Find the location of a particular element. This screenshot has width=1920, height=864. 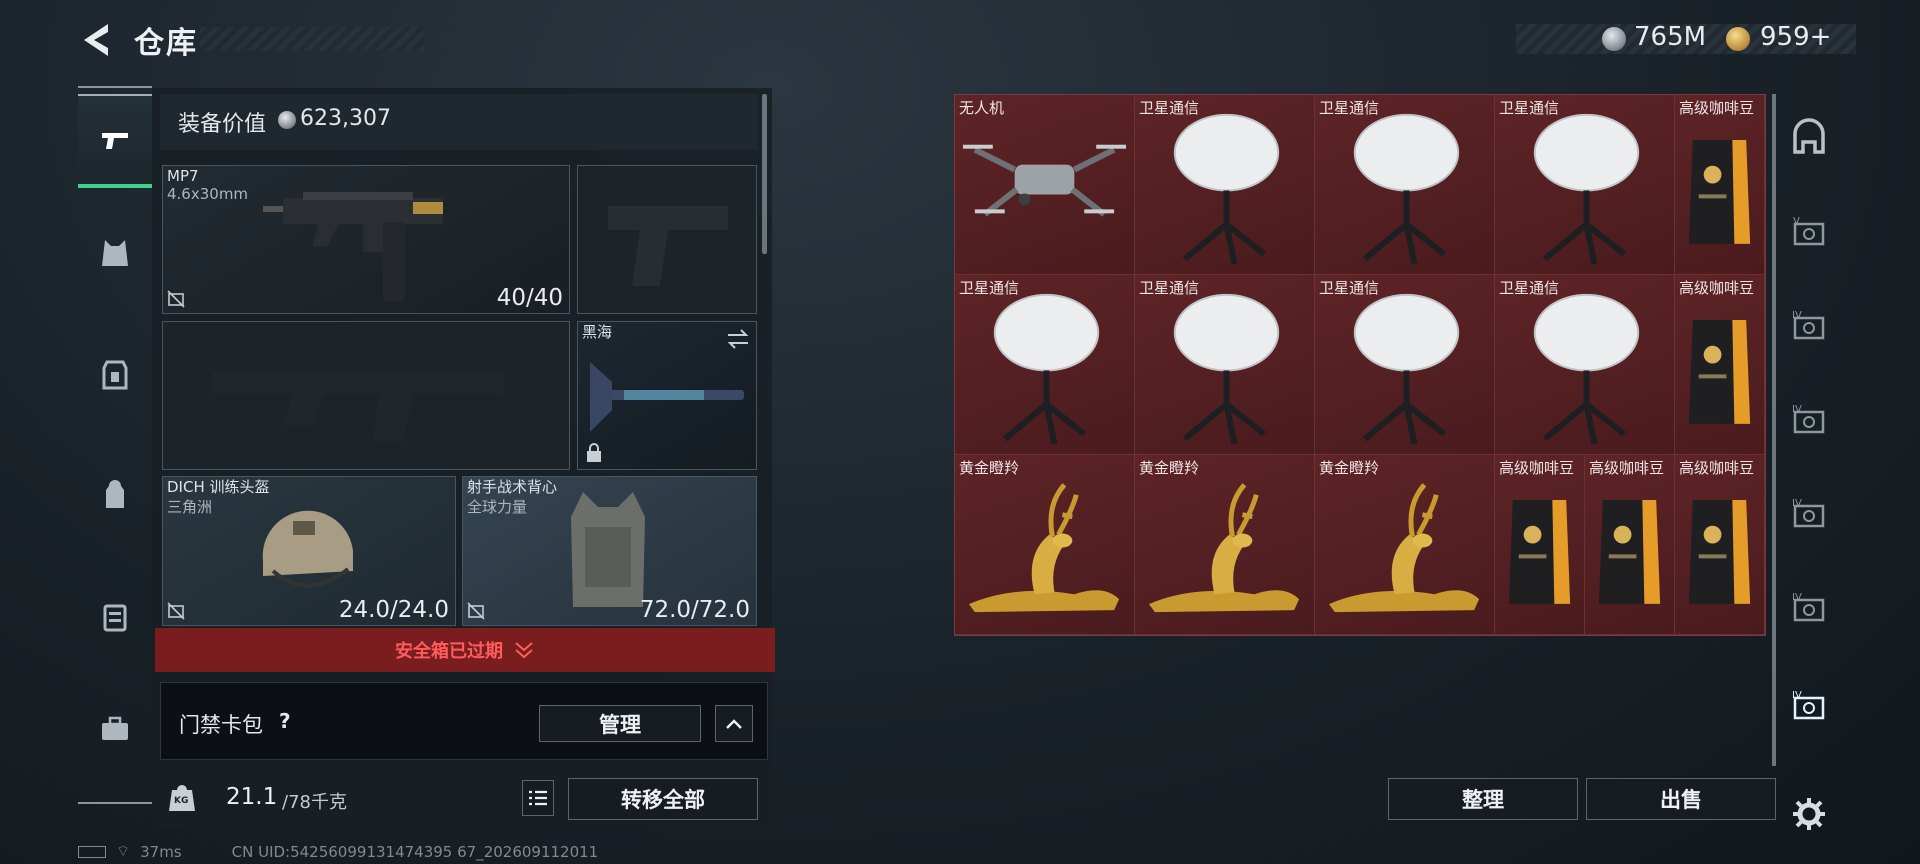

weapon-ammo: 40/40 is located at coordinates (529, 298).